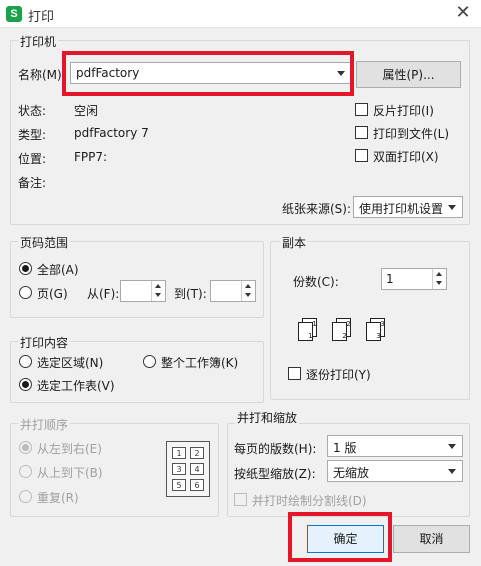  Describe the element at coordinates (179, 469) in the screenshot. I see `page-order-number: 3` at that location.